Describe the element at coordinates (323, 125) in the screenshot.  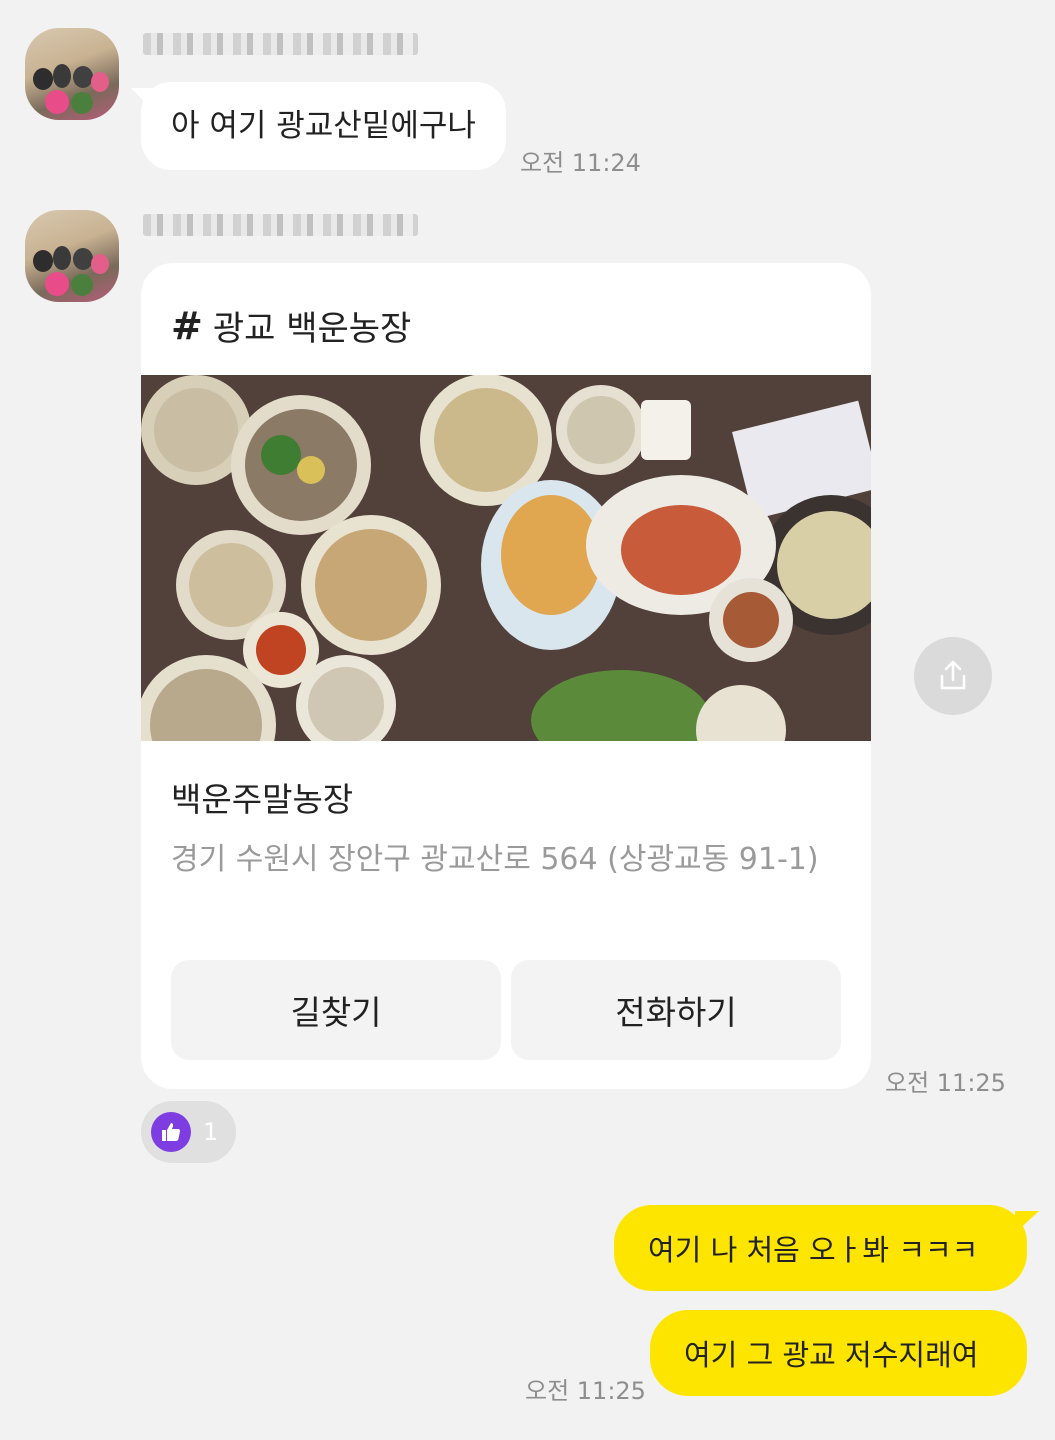
I see `message-text: 아 여기 광교산밑에구나` at that location.